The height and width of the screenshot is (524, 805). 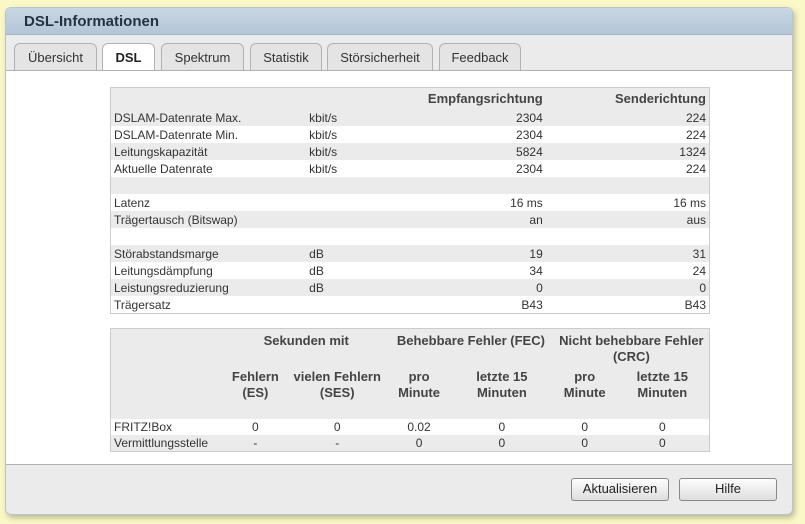 What do you see at coordinates (410, 168) in the screenshot?
I see `table-row: Aktuelle Datenrate kbit/s 2304 224` at bounding box center [410, 168].